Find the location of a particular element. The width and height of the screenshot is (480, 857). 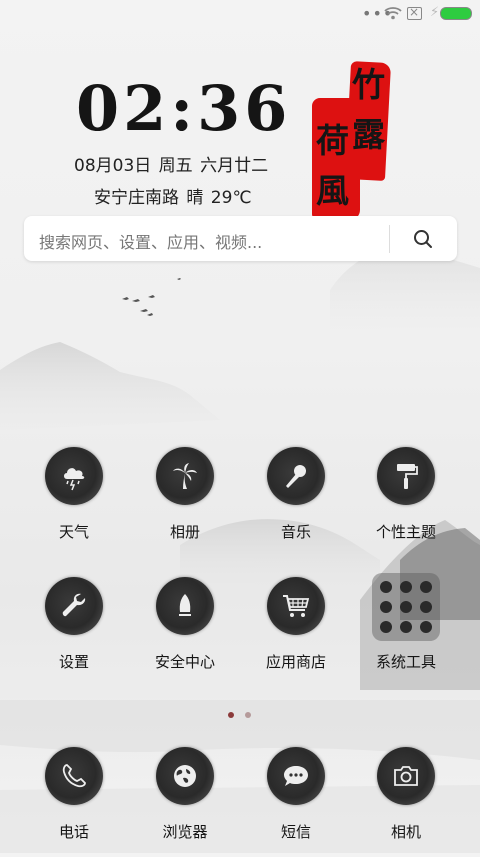

app-label: 音乐 is located at coordinates (295, 532).